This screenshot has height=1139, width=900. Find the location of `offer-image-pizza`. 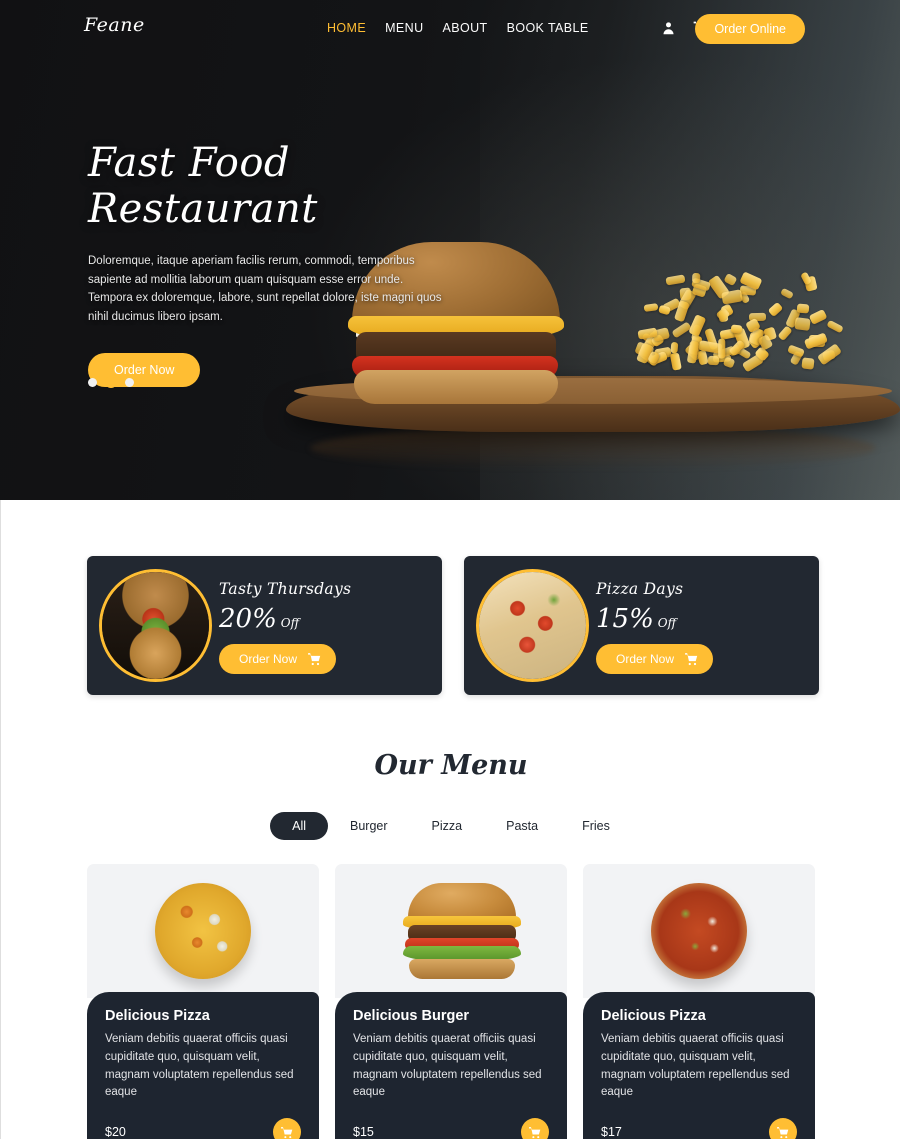

offer-image-pizza is located at coordinates (532, 625).